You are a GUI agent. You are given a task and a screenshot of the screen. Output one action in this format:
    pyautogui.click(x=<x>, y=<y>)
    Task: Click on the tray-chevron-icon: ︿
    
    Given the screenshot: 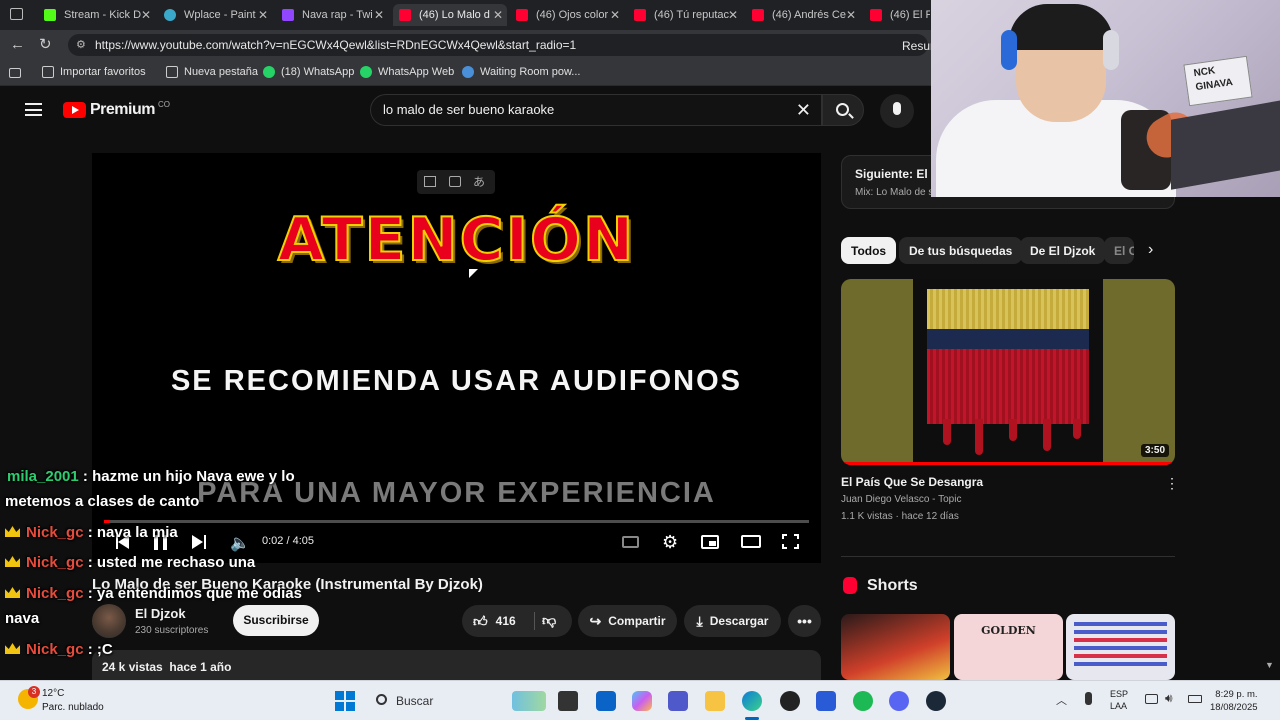 What is the action you would take?
    pyautogui.click(x=1061, y=700)
    